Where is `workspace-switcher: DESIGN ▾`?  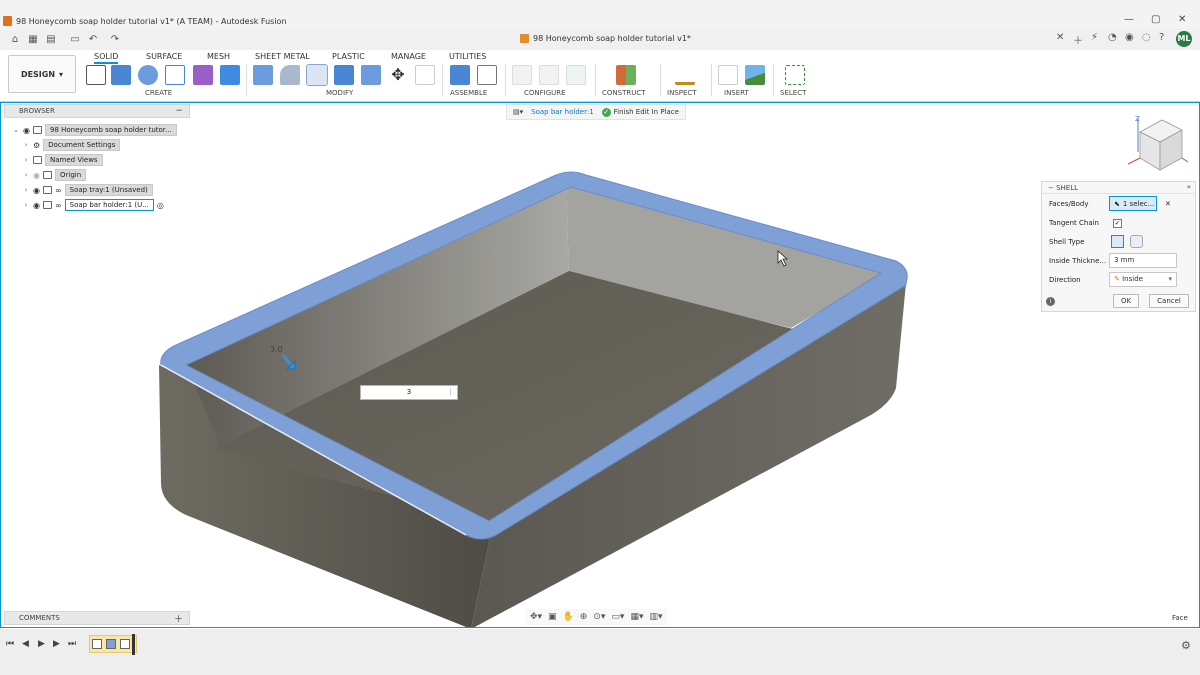
workspace-switcher: DESIGN ▾ is located at coordinates (42, 74).